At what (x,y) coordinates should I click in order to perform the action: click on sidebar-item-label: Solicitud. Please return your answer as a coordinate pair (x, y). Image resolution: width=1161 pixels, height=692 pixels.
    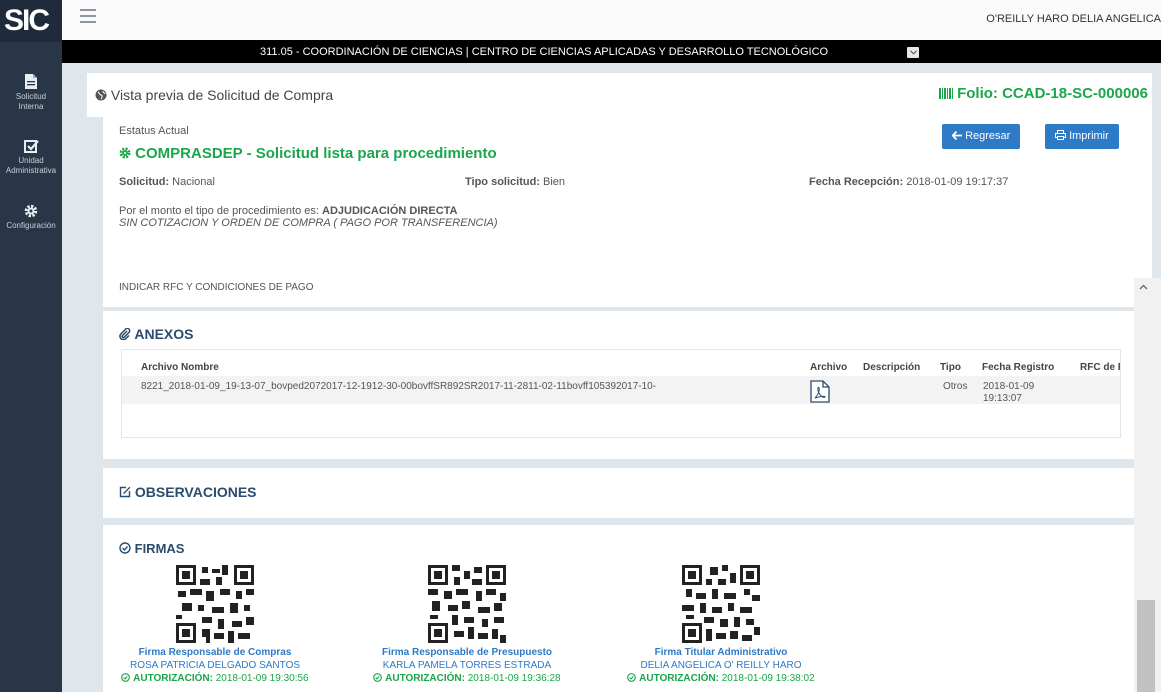
    Looking at the image, I should click on (31, 96).